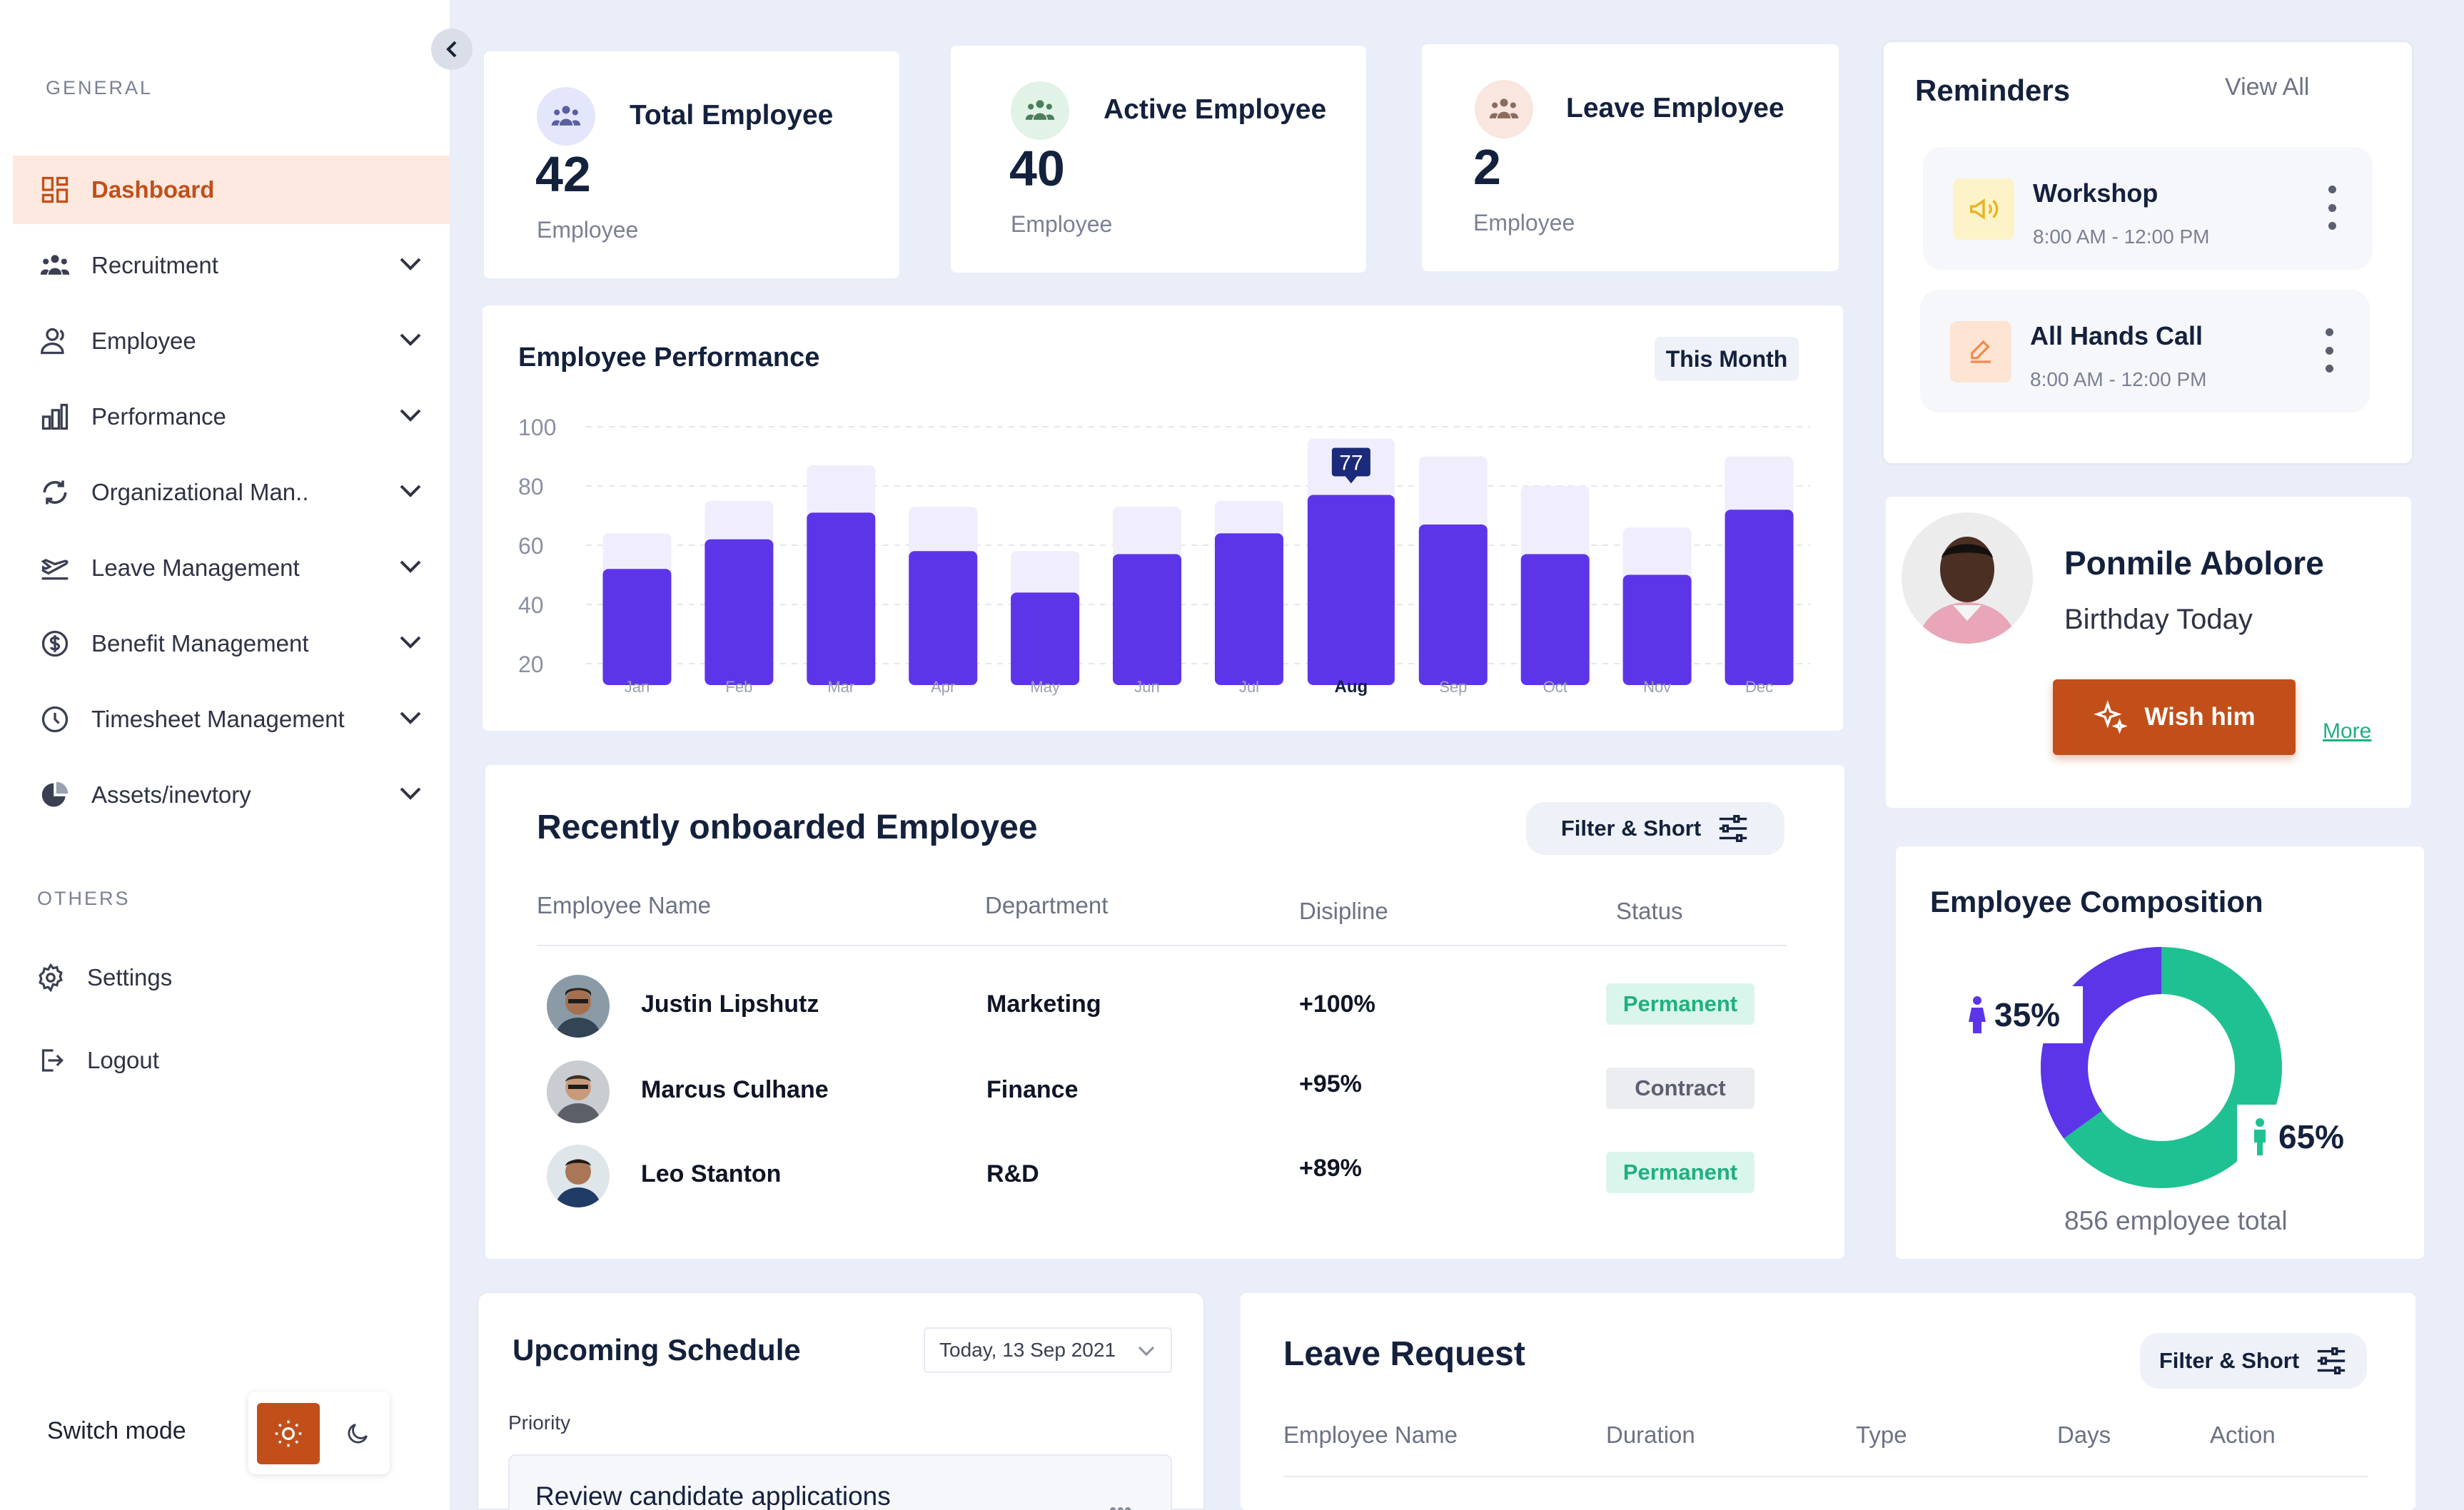 Image resolution: width=2464 pixels, height=1510 pixels. Describe the element at coordinates (1404, 1354) in the screenshot. I see `leave-title: Leave Request` at that location.